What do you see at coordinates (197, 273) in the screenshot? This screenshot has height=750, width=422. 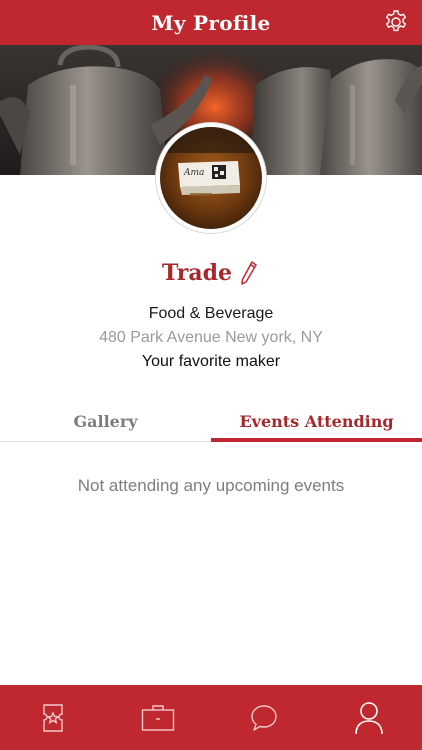 I see `profile-name: Trade` at bounding box center [197, 273].